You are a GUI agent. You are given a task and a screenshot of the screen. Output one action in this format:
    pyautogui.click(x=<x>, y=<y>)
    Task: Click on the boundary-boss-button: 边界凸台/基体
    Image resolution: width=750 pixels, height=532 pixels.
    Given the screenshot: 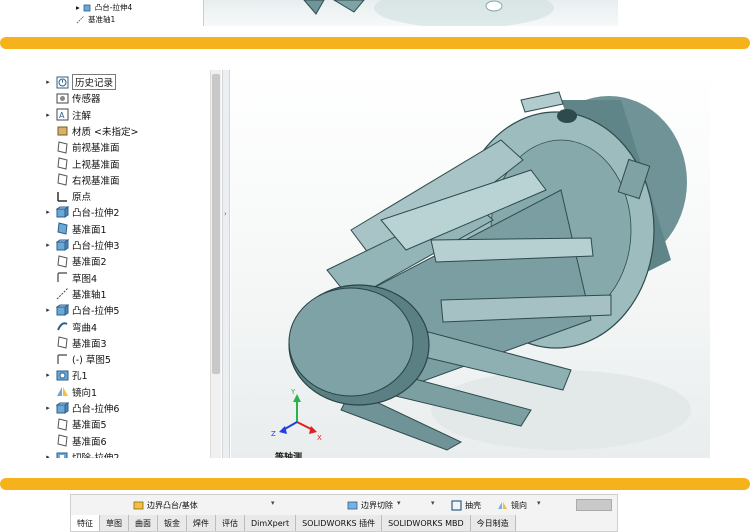 What is the action you would take?
    pyautogui.click(x=165, y=505)
    